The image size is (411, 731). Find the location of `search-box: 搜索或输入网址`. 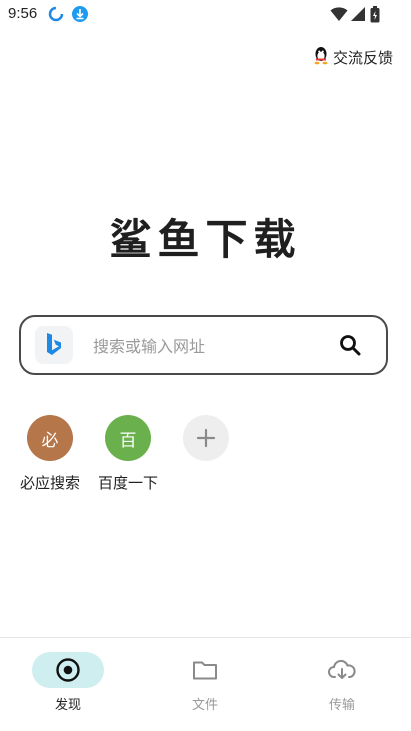

search-box: 搜索或输入网址 is located at coordinates (203, 345).